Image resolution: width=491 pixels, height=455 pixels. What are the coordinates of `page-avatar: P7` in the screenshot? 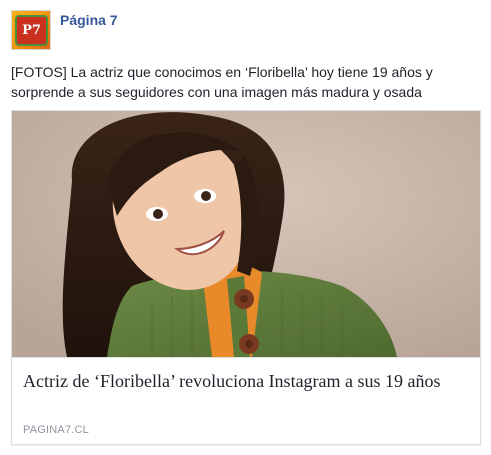 It's located at (31, 30).